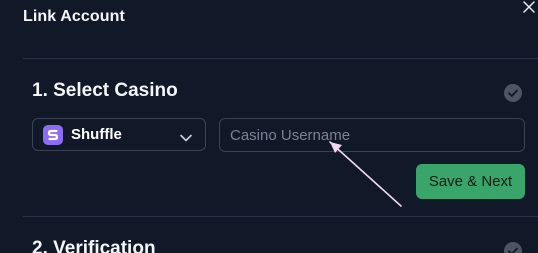 This screenshot has width=538, height=253. I want to click on step-divider, so click(280, 216).